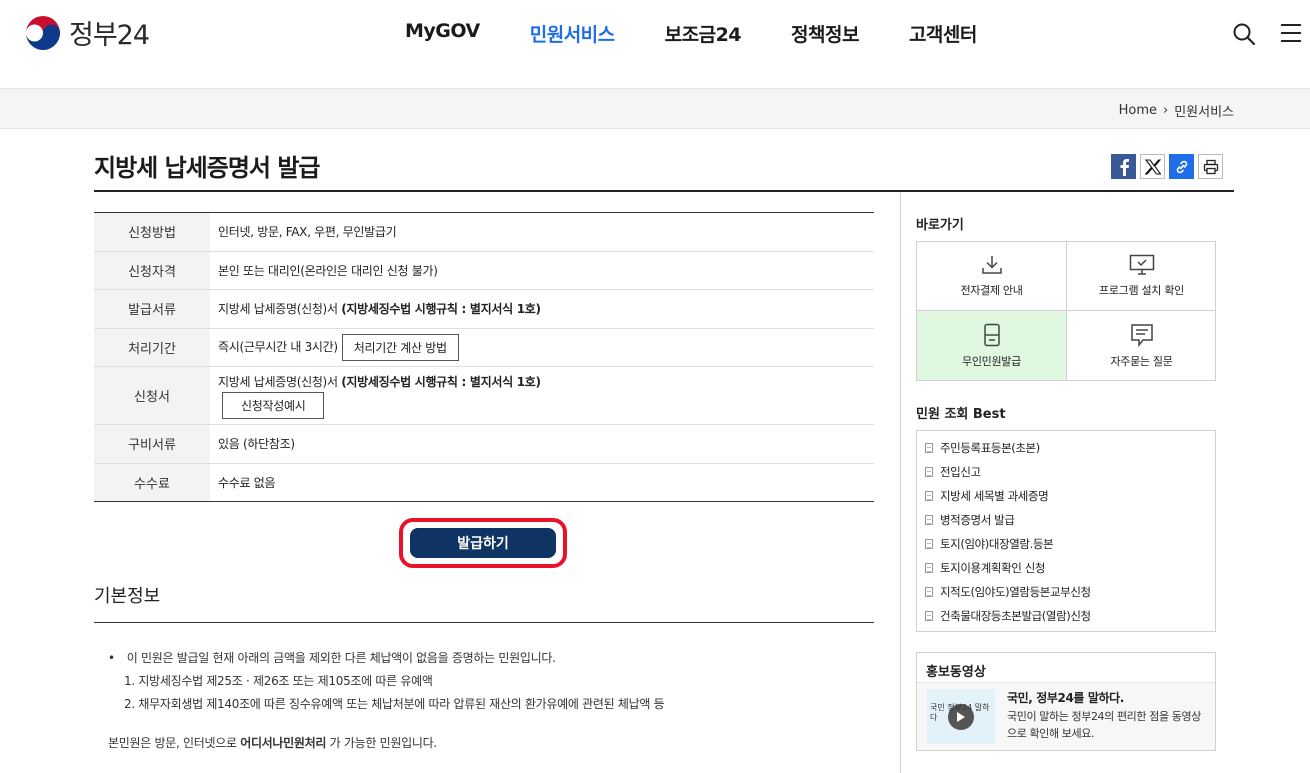 The height and width of the screenshot is (773, 1310). I want to click on list-item-label: 병적증명서 발급, so click(977, 520).